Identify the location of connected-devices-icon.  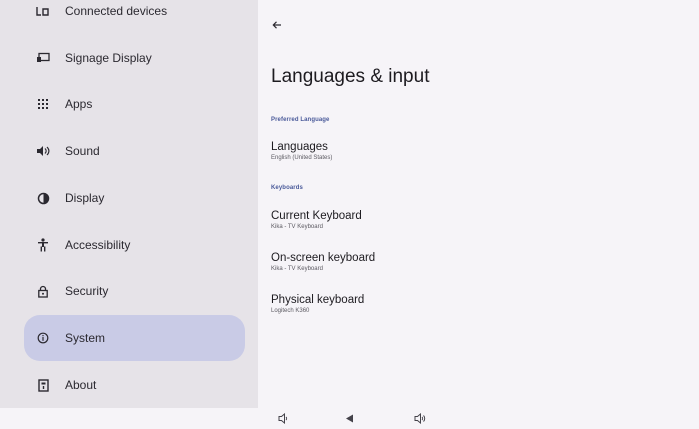
(43, 11).